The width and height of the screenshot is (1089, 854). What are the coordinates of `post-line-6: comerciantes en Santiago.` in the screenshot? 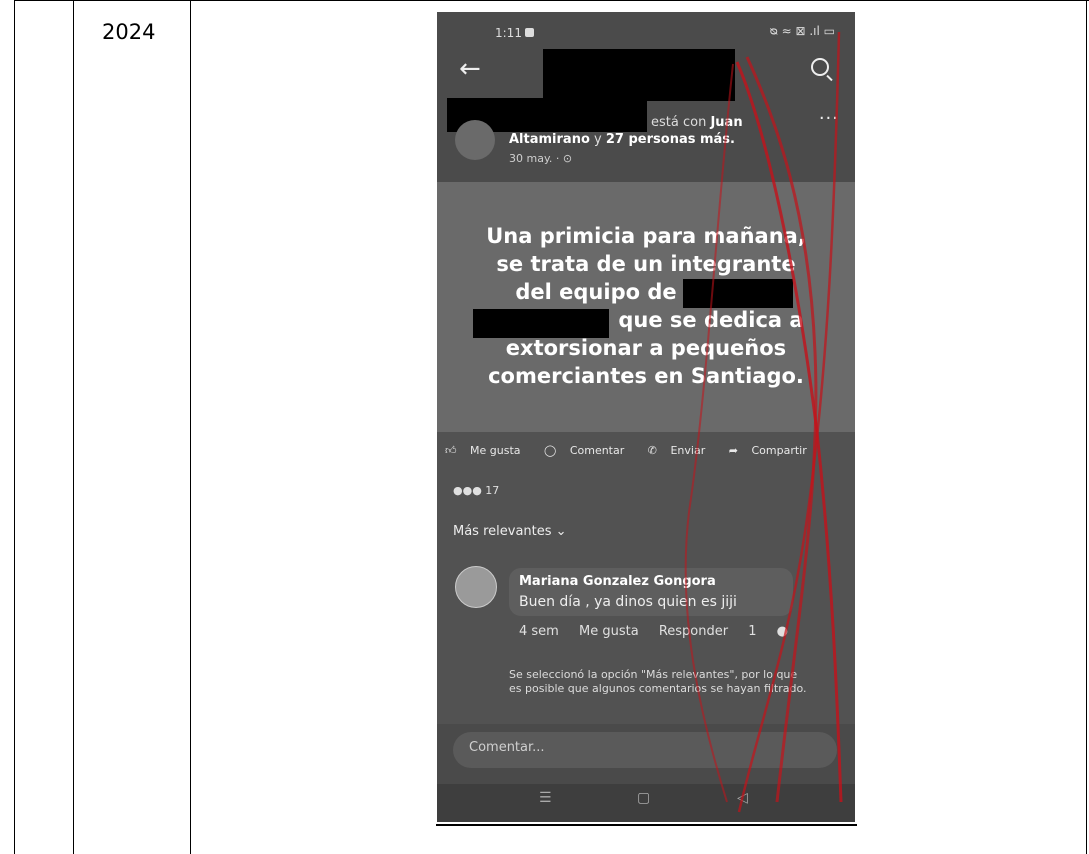 It's located at (646, 376).